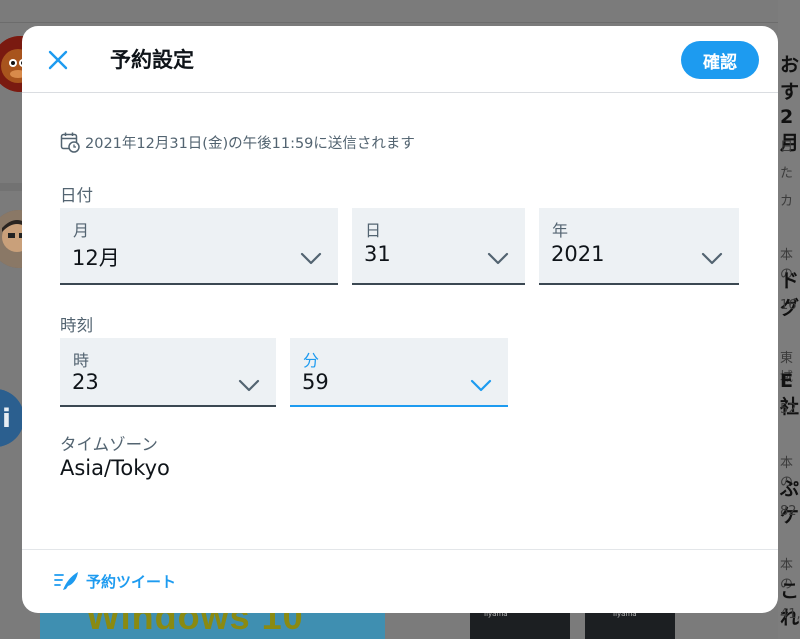 Image resolution: width=800 pixels, height=639 pixels. Describe the element at coordinates (81, 230) in the screenshot. I see `month-label: 月` at that location.